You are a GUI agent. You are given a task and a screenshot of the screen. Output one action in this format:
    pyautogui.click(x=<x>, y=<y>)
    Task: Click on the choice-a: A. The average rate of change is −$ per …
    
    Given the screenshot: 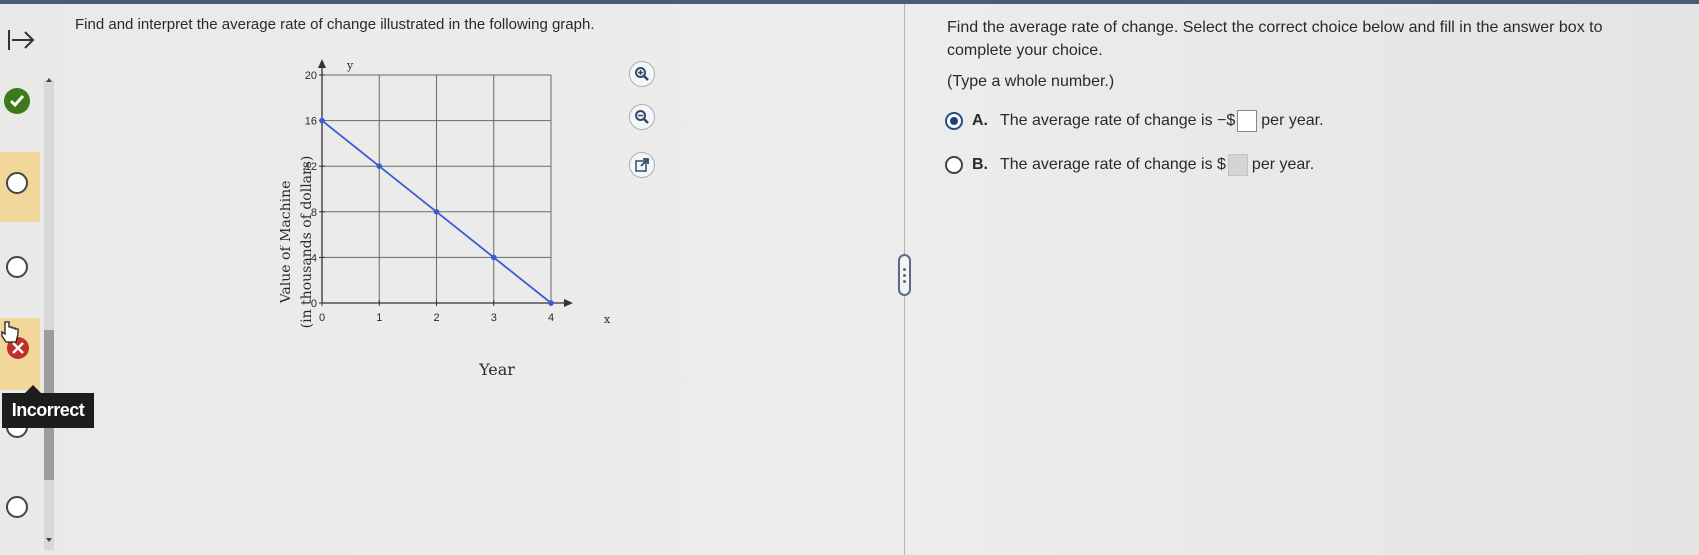 What is the action you would take?
    pyautogui.click(x=1134, y=121)
    